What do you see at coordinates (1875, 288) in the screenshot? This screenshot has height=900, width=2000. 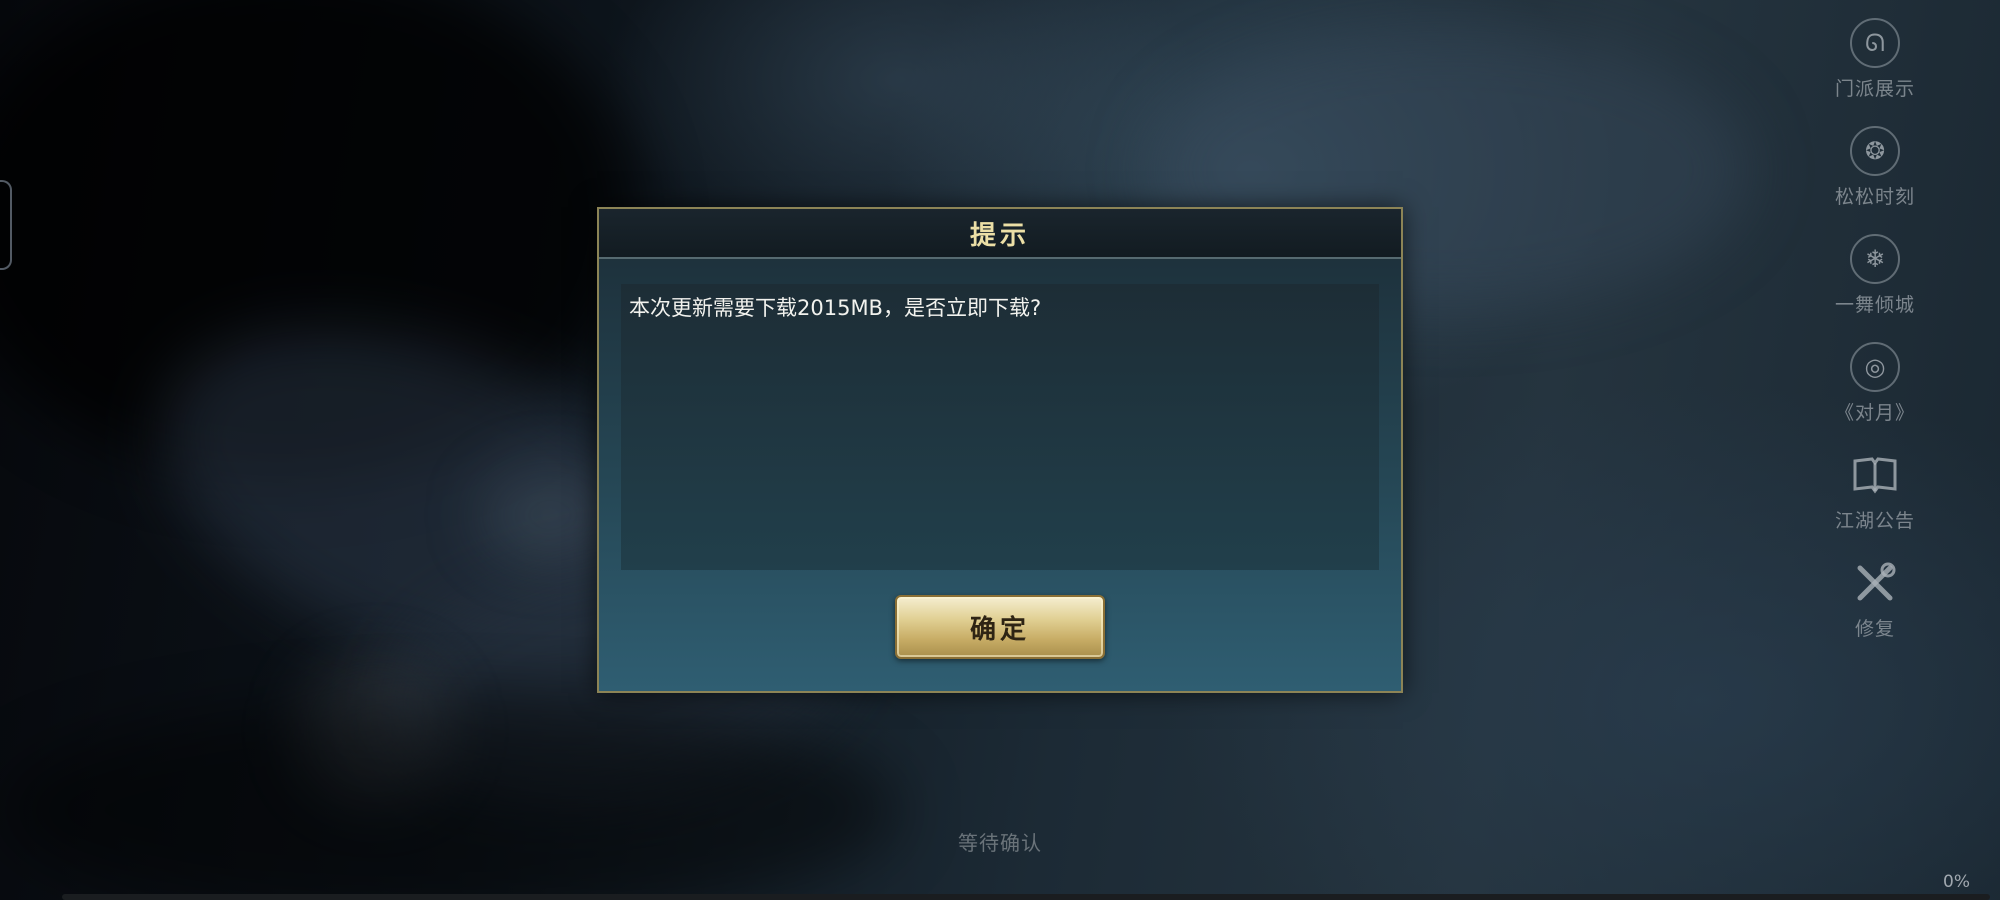 I see `side-item-dance: ❄ 一舞倾城` at bounding box center [1875, 288].